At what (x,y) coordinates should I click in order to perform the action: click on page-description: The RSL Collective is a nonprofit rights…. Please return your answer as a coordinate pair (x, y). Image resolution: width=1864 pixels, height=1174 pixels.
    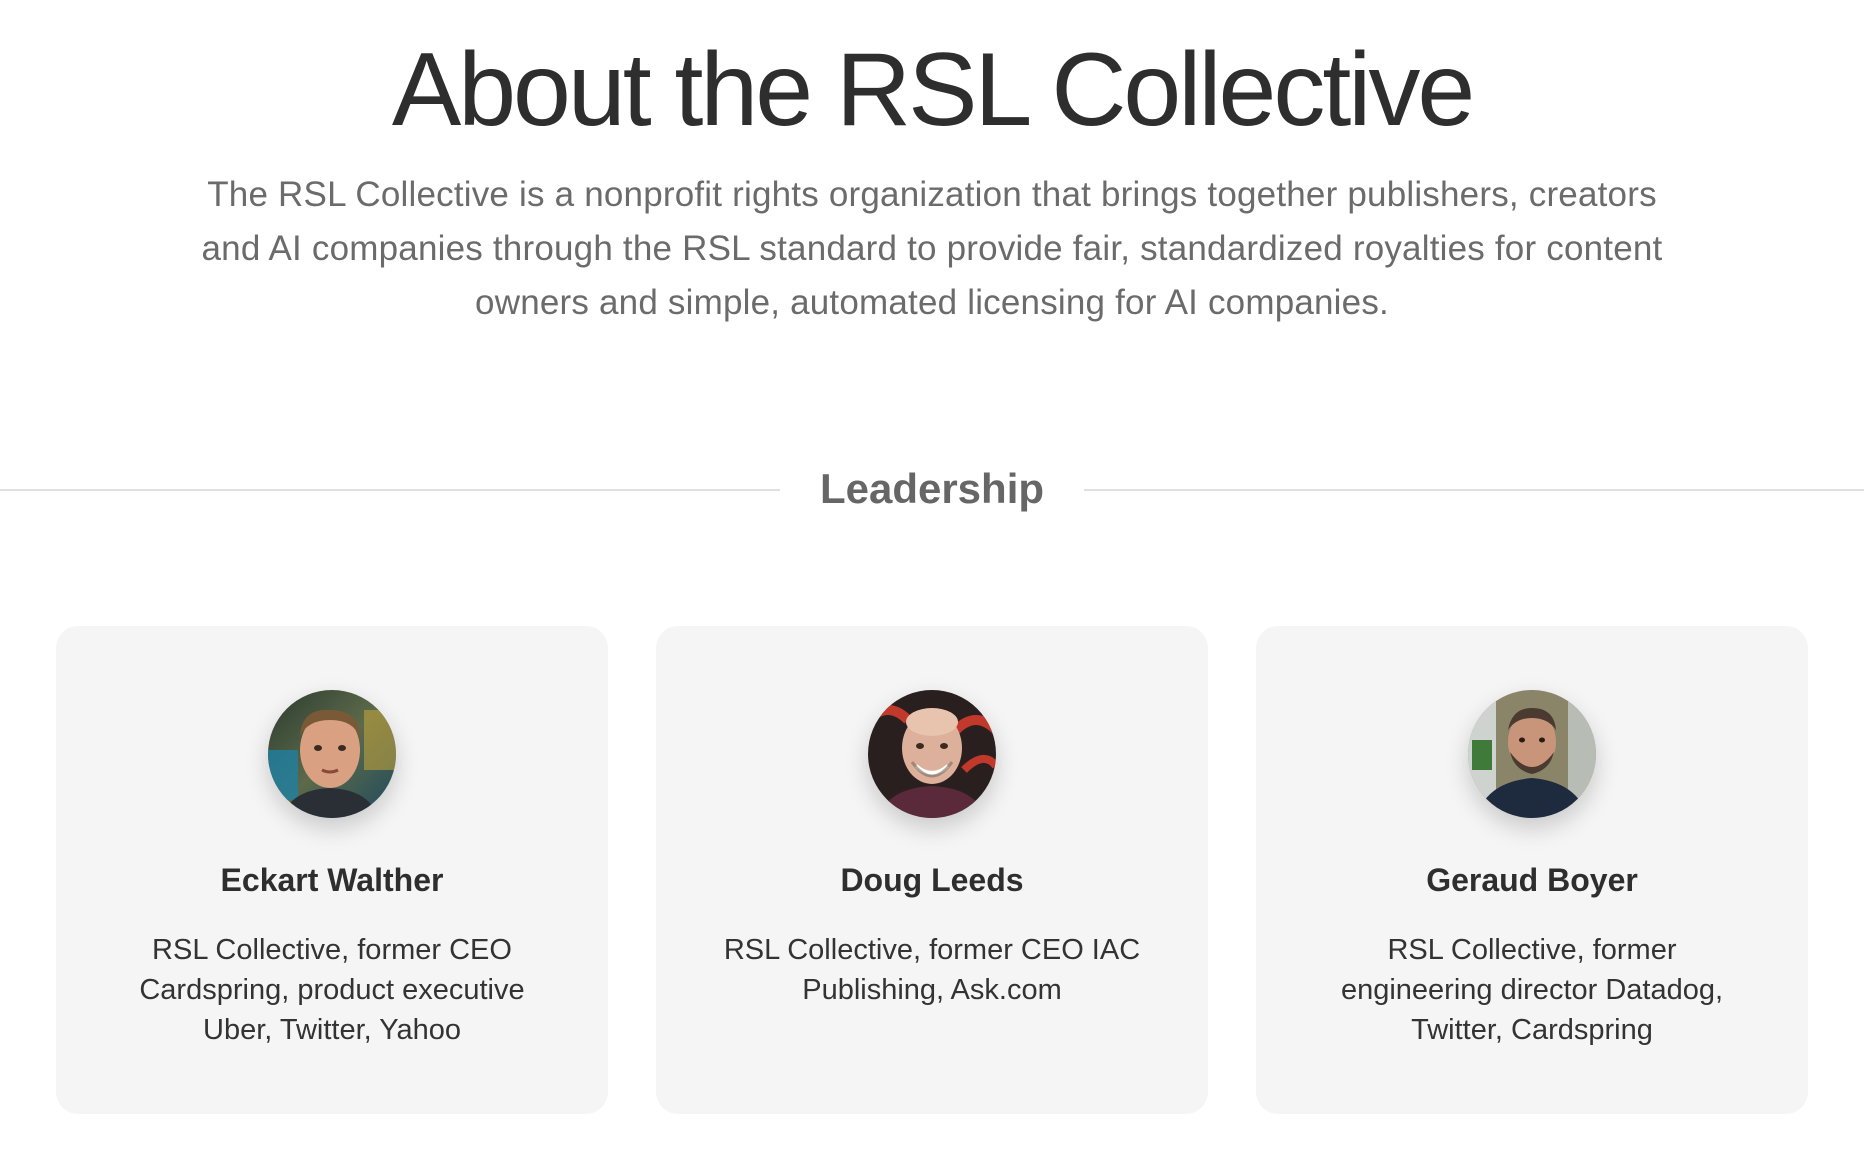
    Looking at the image, I should click on (932, 248).